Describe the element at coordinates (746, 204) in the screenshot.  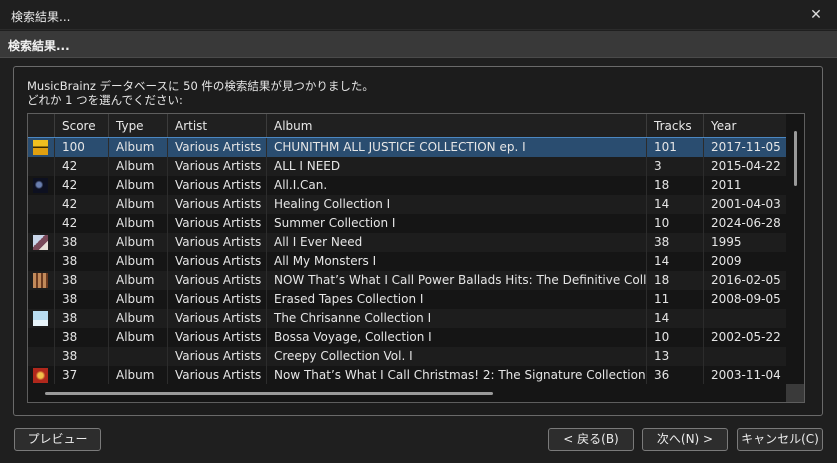
I see `cell-year: 2001-04-03` at that location.